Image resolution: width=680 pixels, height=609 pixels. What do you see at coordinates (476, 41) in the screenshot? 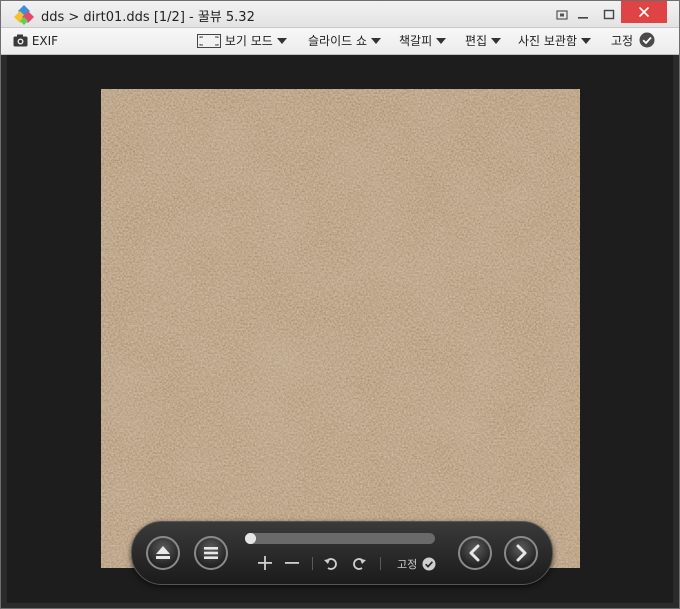
I see `edit-label: 편집` at bounding box center [476, 41].